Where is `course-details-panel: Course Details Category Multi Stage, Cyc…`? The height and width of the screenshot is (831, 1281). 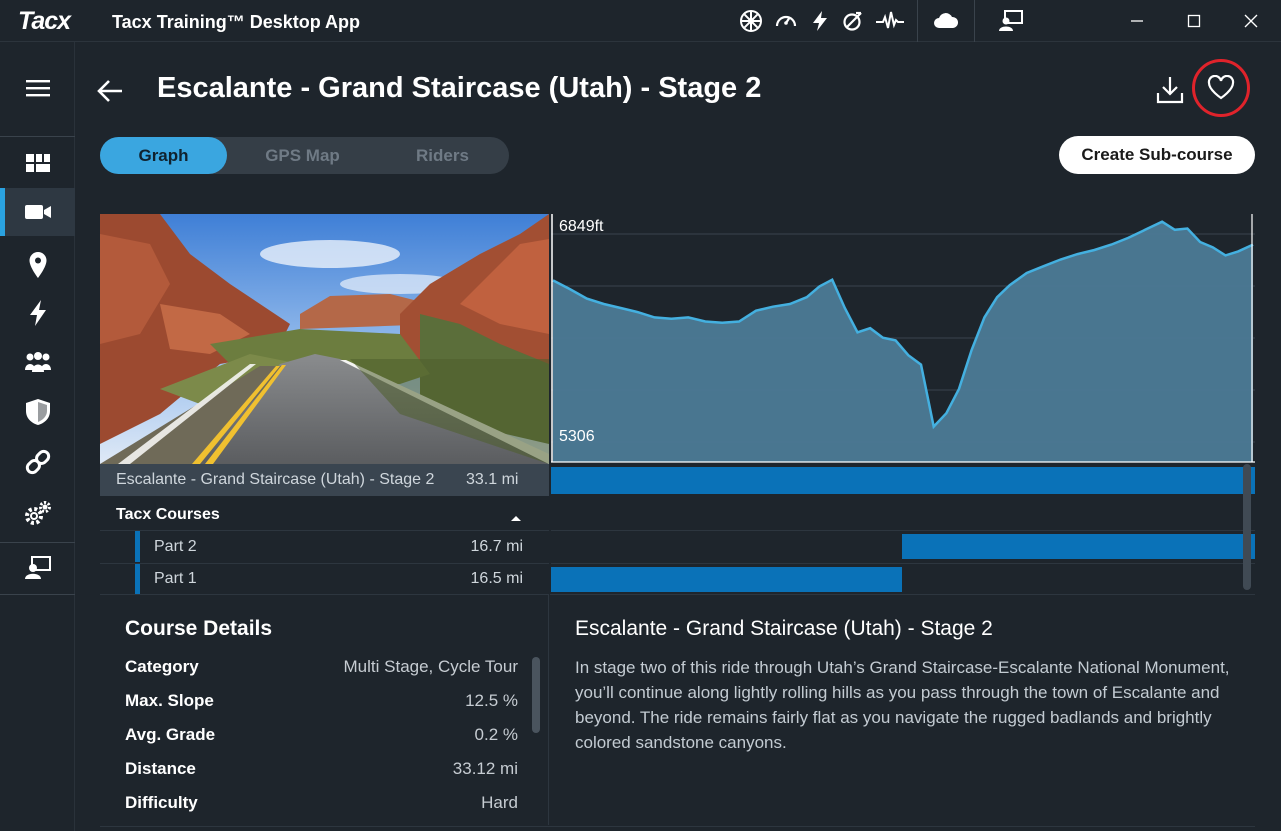 course-details-panel: Course Details Category Multi Stage, Cyc… is located at coordinates (324, 709).